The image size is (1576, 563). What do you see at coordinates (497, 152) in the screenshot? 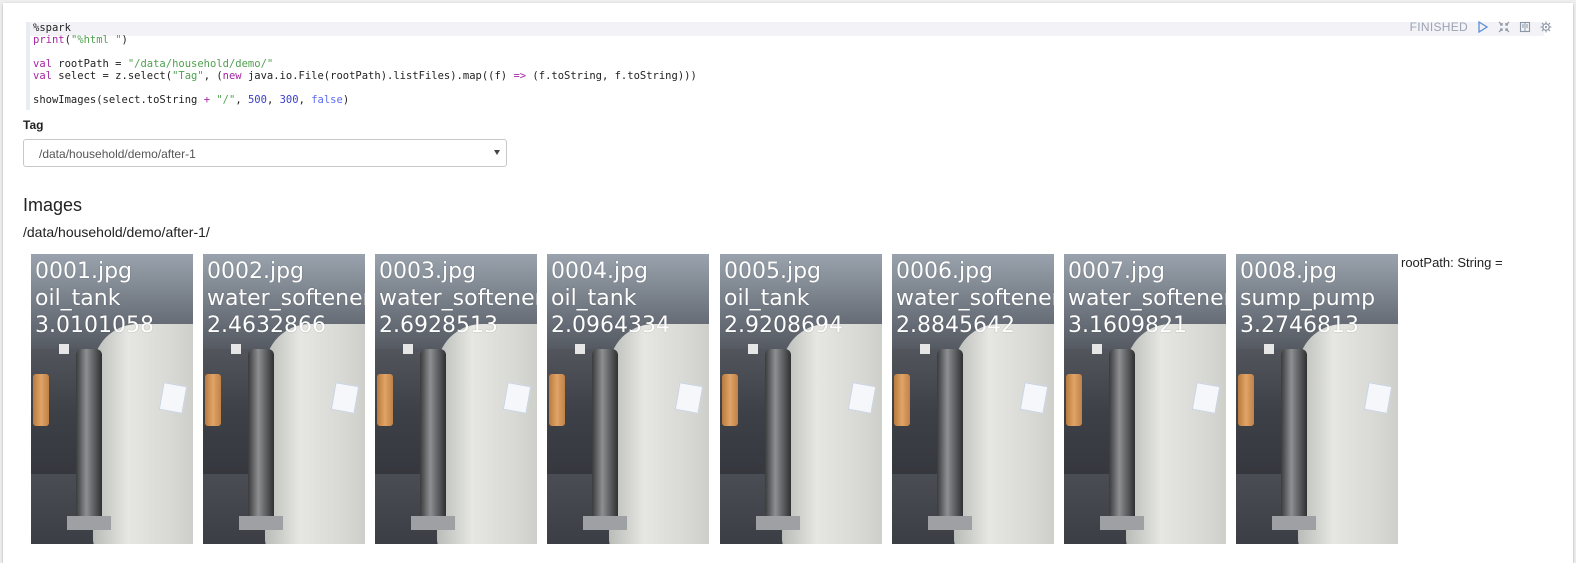
I see `chevron-down-icon` at bounding box center [497, 152].